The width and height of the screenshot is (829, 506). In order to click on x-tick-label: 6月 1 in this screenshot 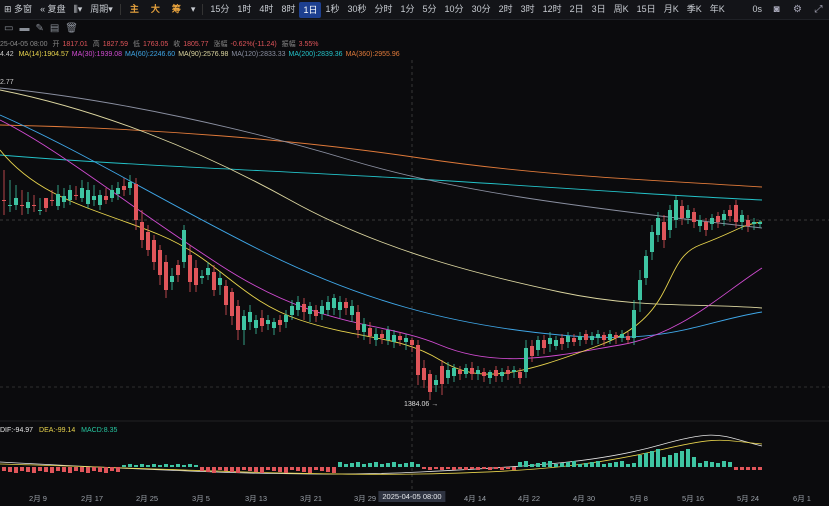, I will do `click(802, 498)`.